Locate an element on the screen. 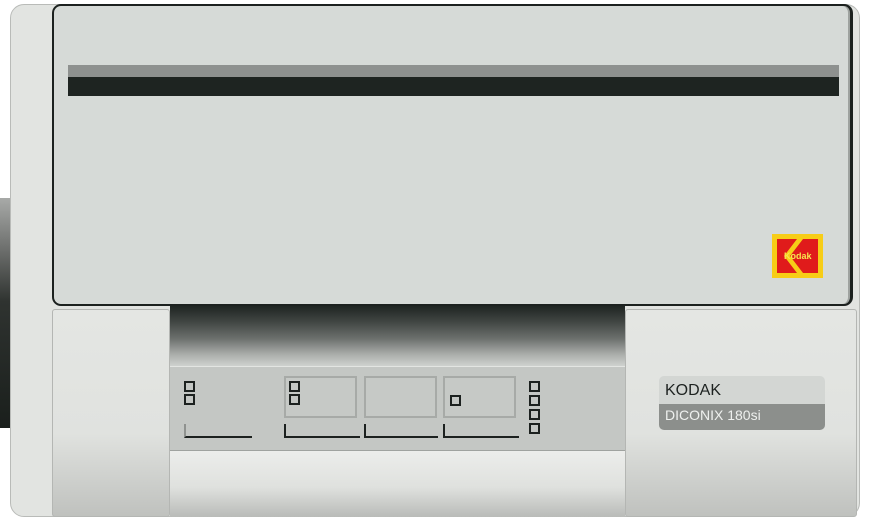  logo-text: Kodak is located at coordinates (798, 256).